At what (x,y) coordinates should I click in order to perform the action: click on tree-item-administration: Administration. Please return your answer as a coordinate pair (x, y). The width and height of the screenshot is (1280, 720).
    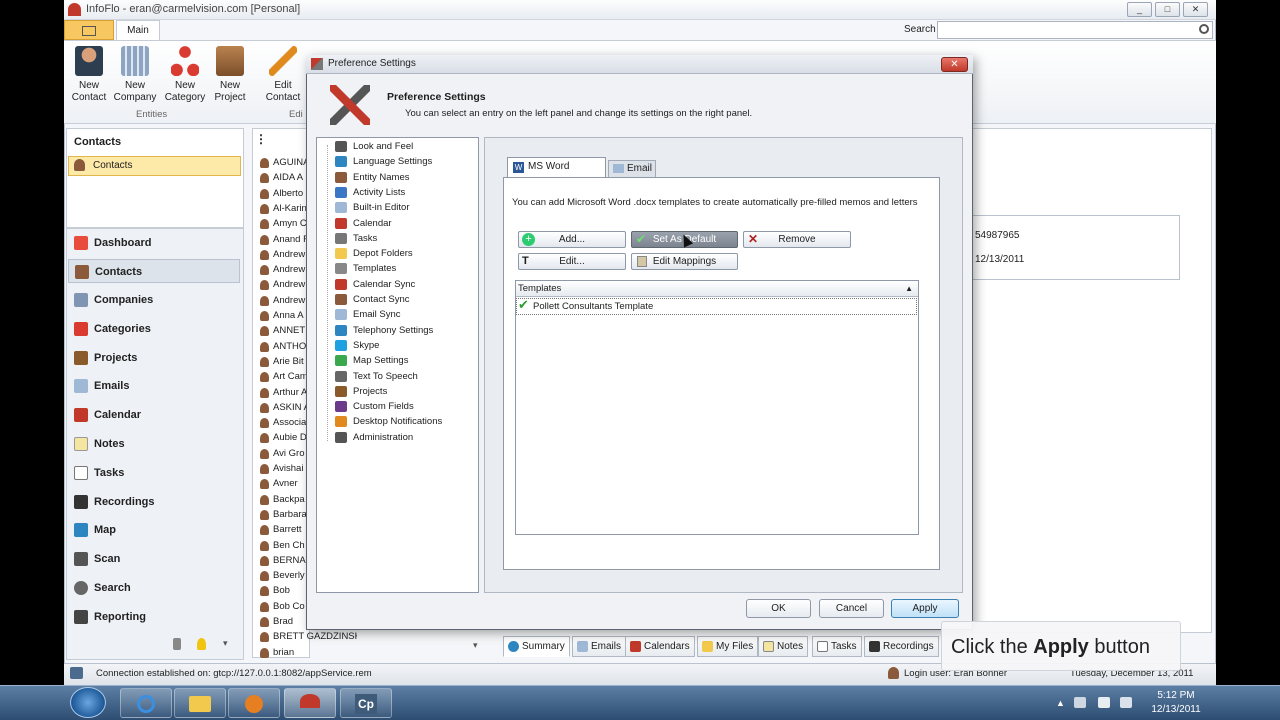
    Looking at the image, I should click on (374, 437).